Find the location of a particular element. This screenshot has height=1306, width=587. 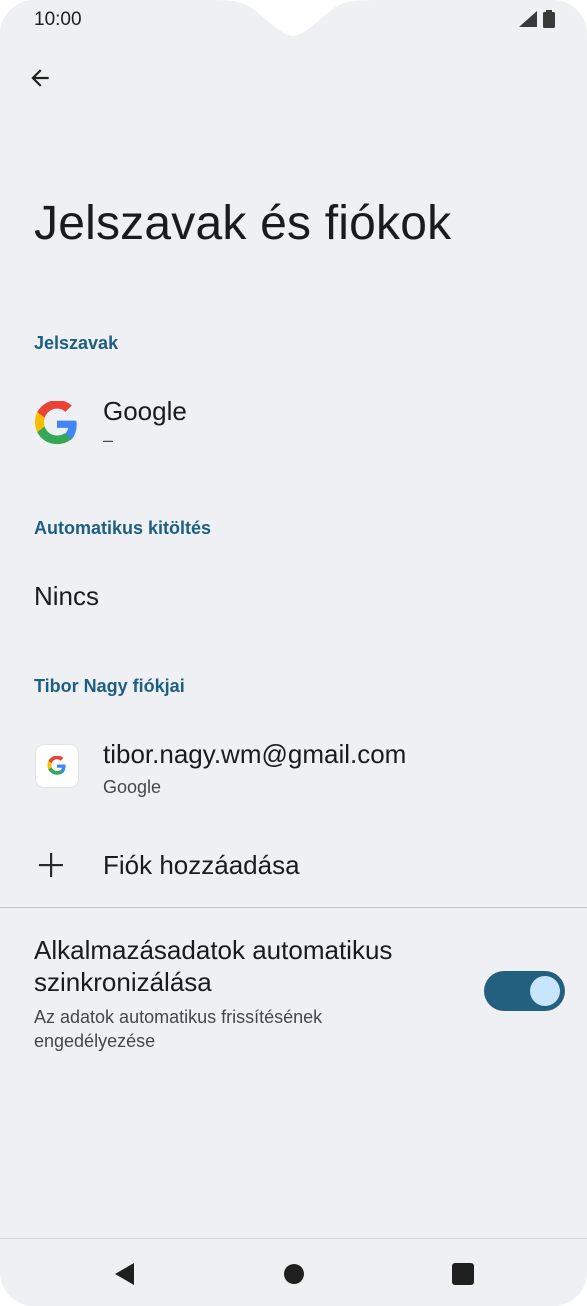

arrow-left-icon is located at coordinates (40, 78).